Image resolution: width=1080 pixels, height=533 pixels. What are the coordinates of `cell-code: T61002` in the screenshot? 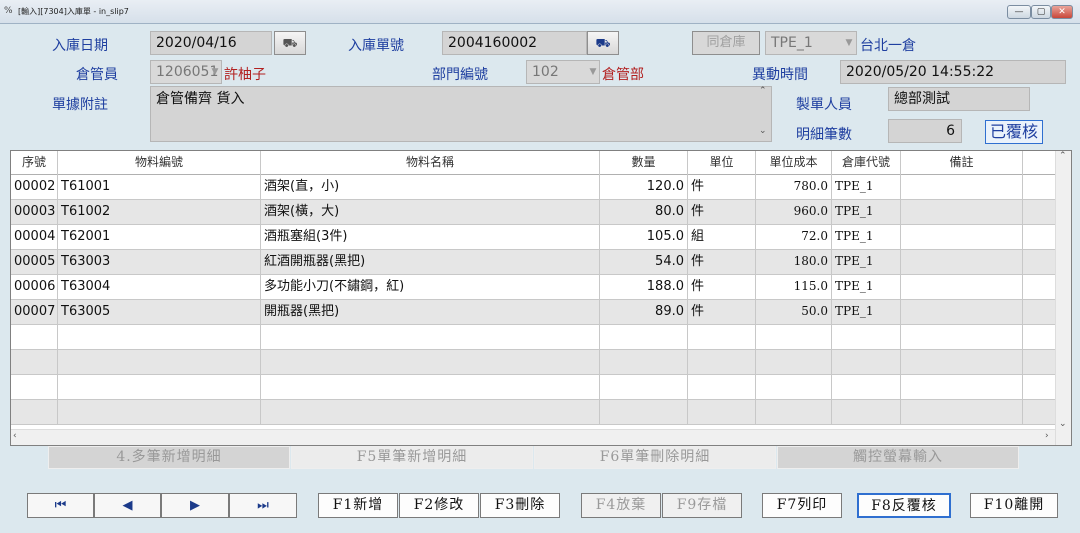 It's located at (159, 212).